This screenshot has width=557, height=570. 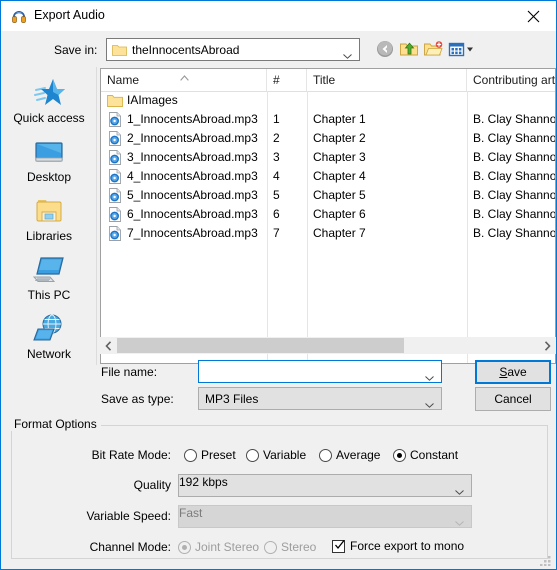 What do you see at coordinates (285, 455) in the screenshot?
I see `radio-label: Variable` at bounding box center [285, 455].